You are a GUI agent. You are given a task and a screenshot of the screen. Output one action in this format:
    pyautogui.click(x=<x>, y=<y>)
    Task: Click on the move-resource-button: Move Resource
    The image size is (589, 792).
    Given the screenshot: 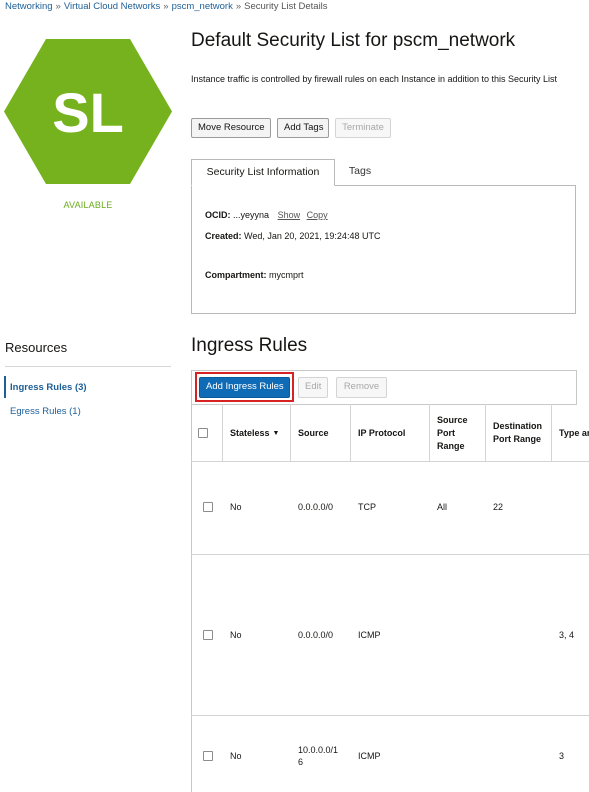 What is the action you would take?
    pyautogui.click(x=231, y=128)
    